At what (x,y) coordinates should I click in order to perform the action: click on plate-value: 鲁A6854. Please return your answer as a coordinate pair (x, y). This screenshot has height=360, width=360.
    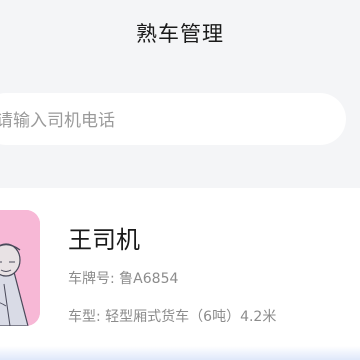
    Looking at the image, I should click on (149, 279).